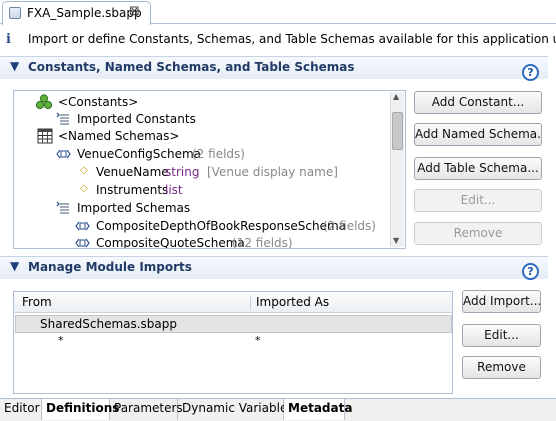  What do you see at coordinates (84, 13) in the screenshot?
I see `editor-tab-title: FXA_Sample.sbapp` at bounding box center [84, 13].